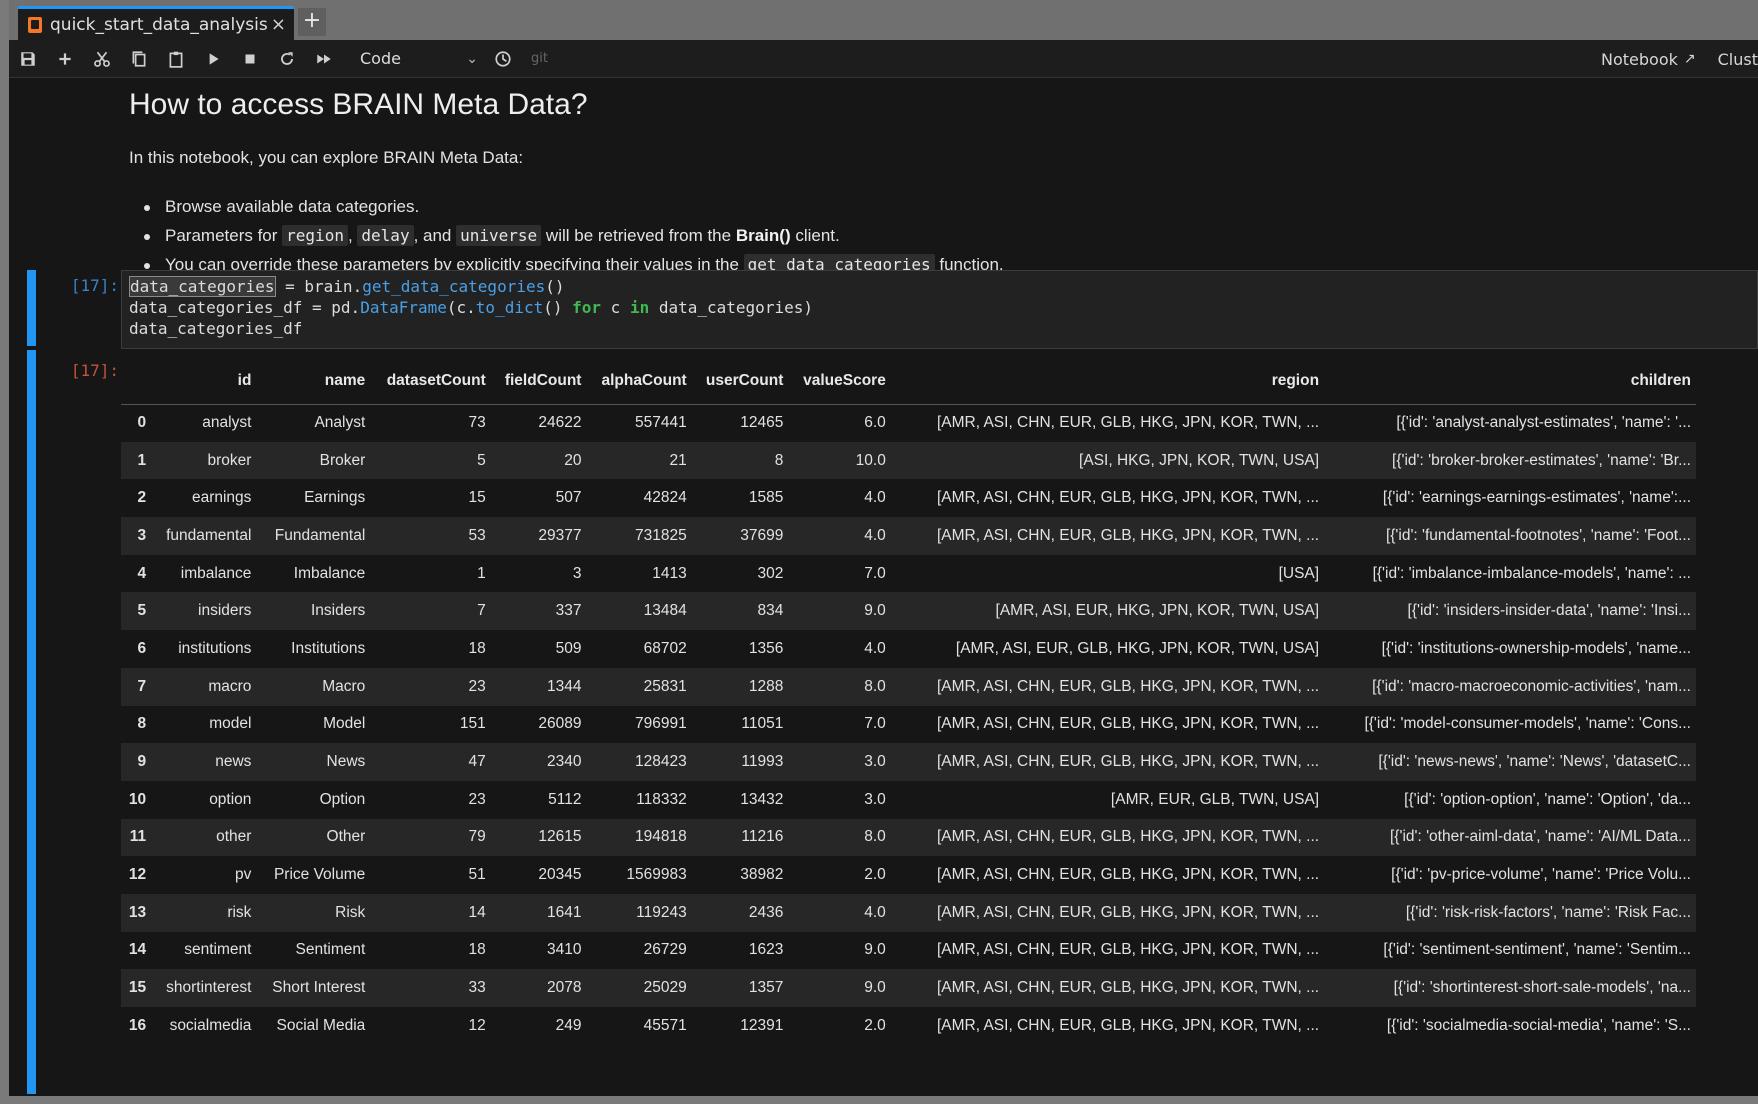  I want to click on table-cell: 26089, so click(560, 724).